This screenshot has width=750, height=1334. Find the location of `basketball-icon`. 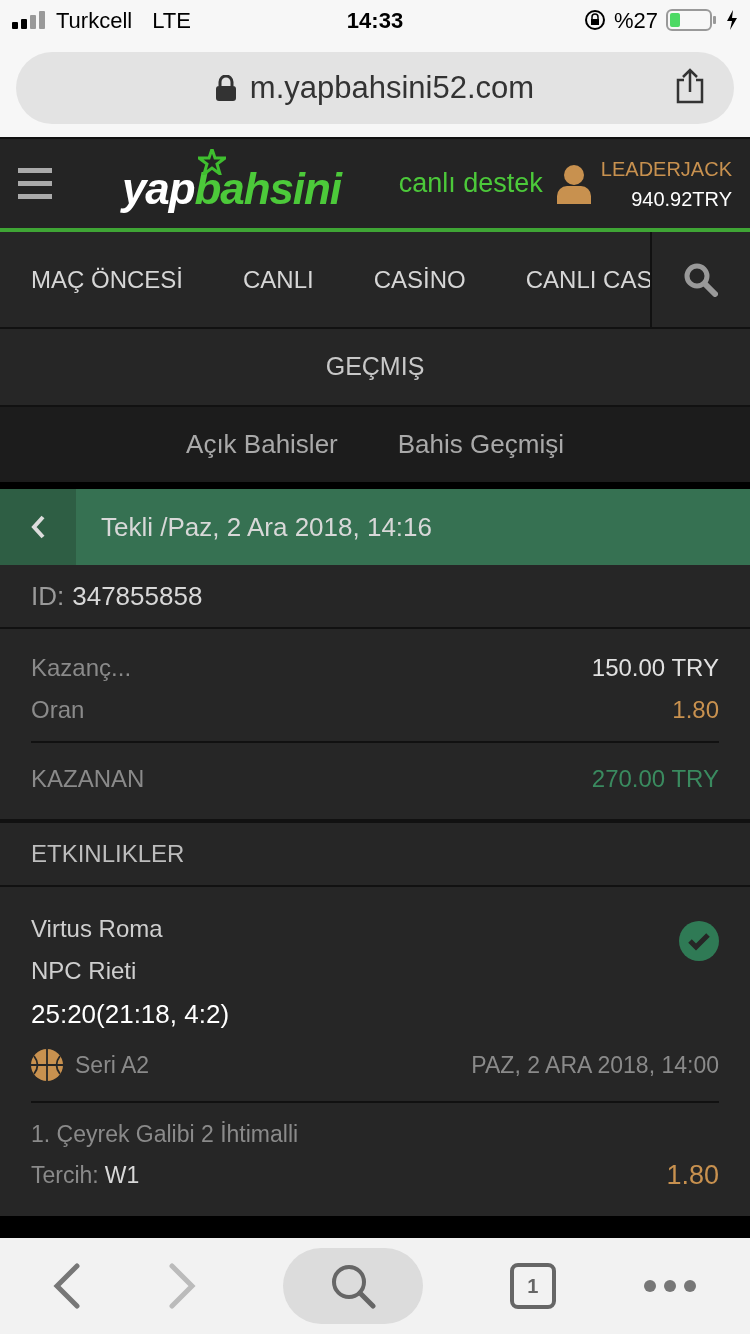

basketball-icon is located at coordinates (47, 1065).